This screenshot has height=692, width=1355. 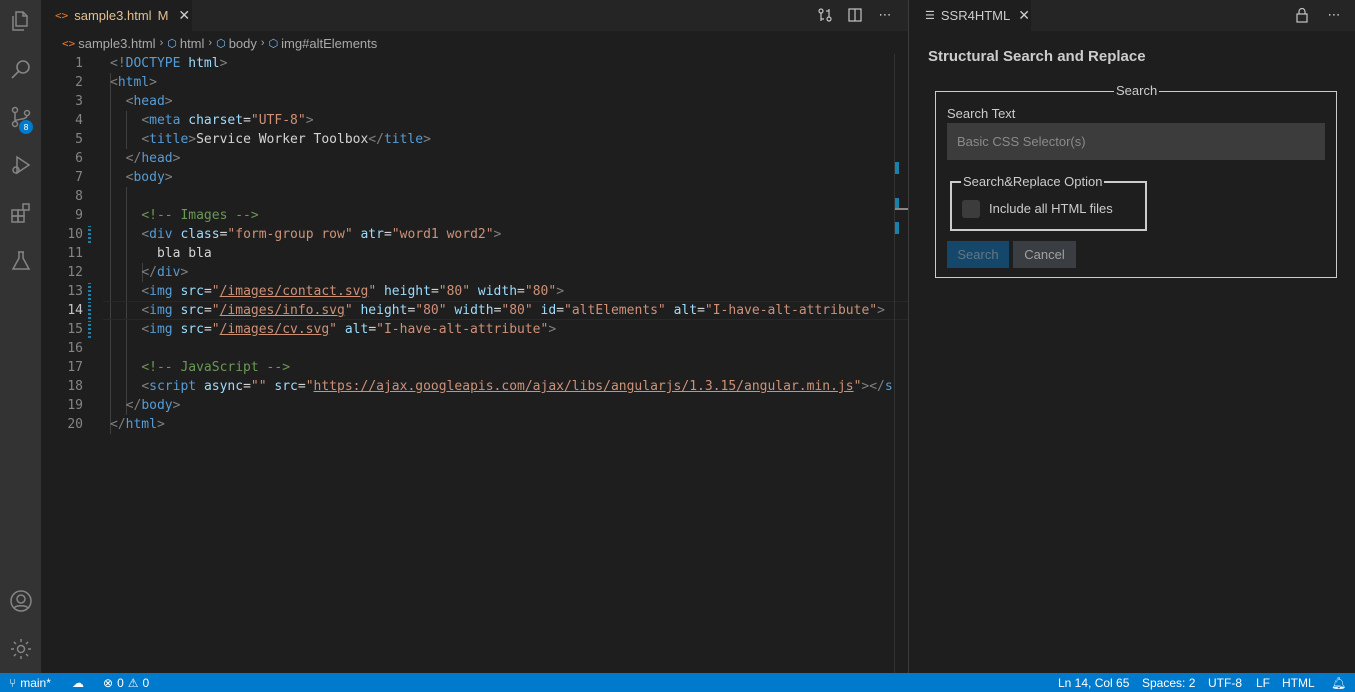 What do you see at coordinates (1044, 254) in the screenshot?
I see `cancel-button: Cancel` at bounding box center [1044, 254].